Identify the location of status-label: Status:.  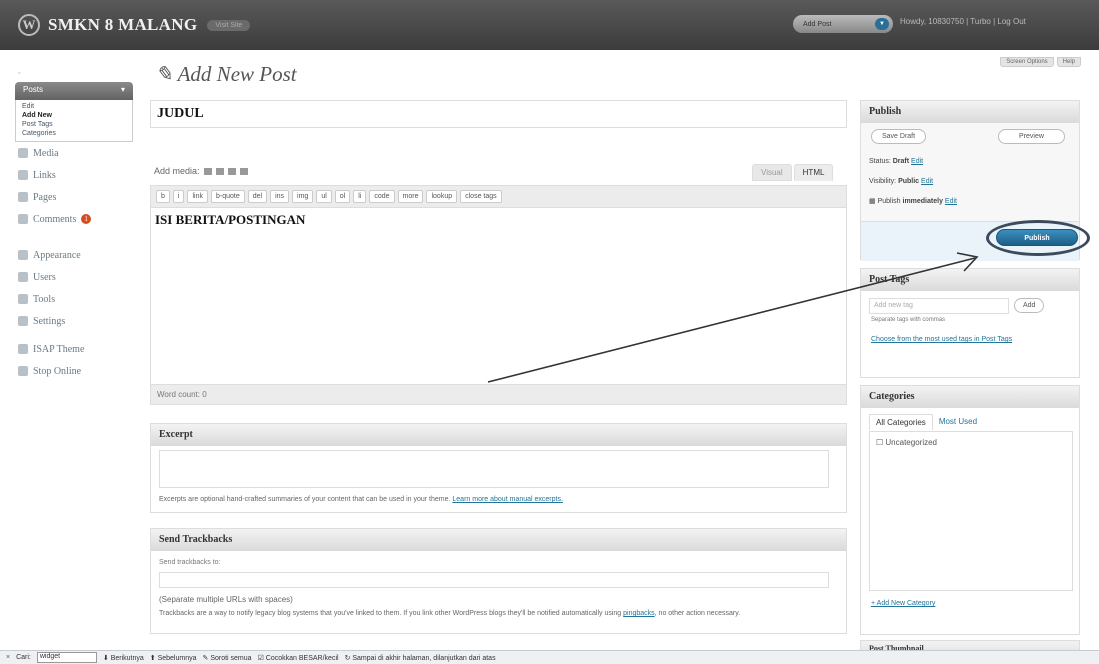
(880, 161).